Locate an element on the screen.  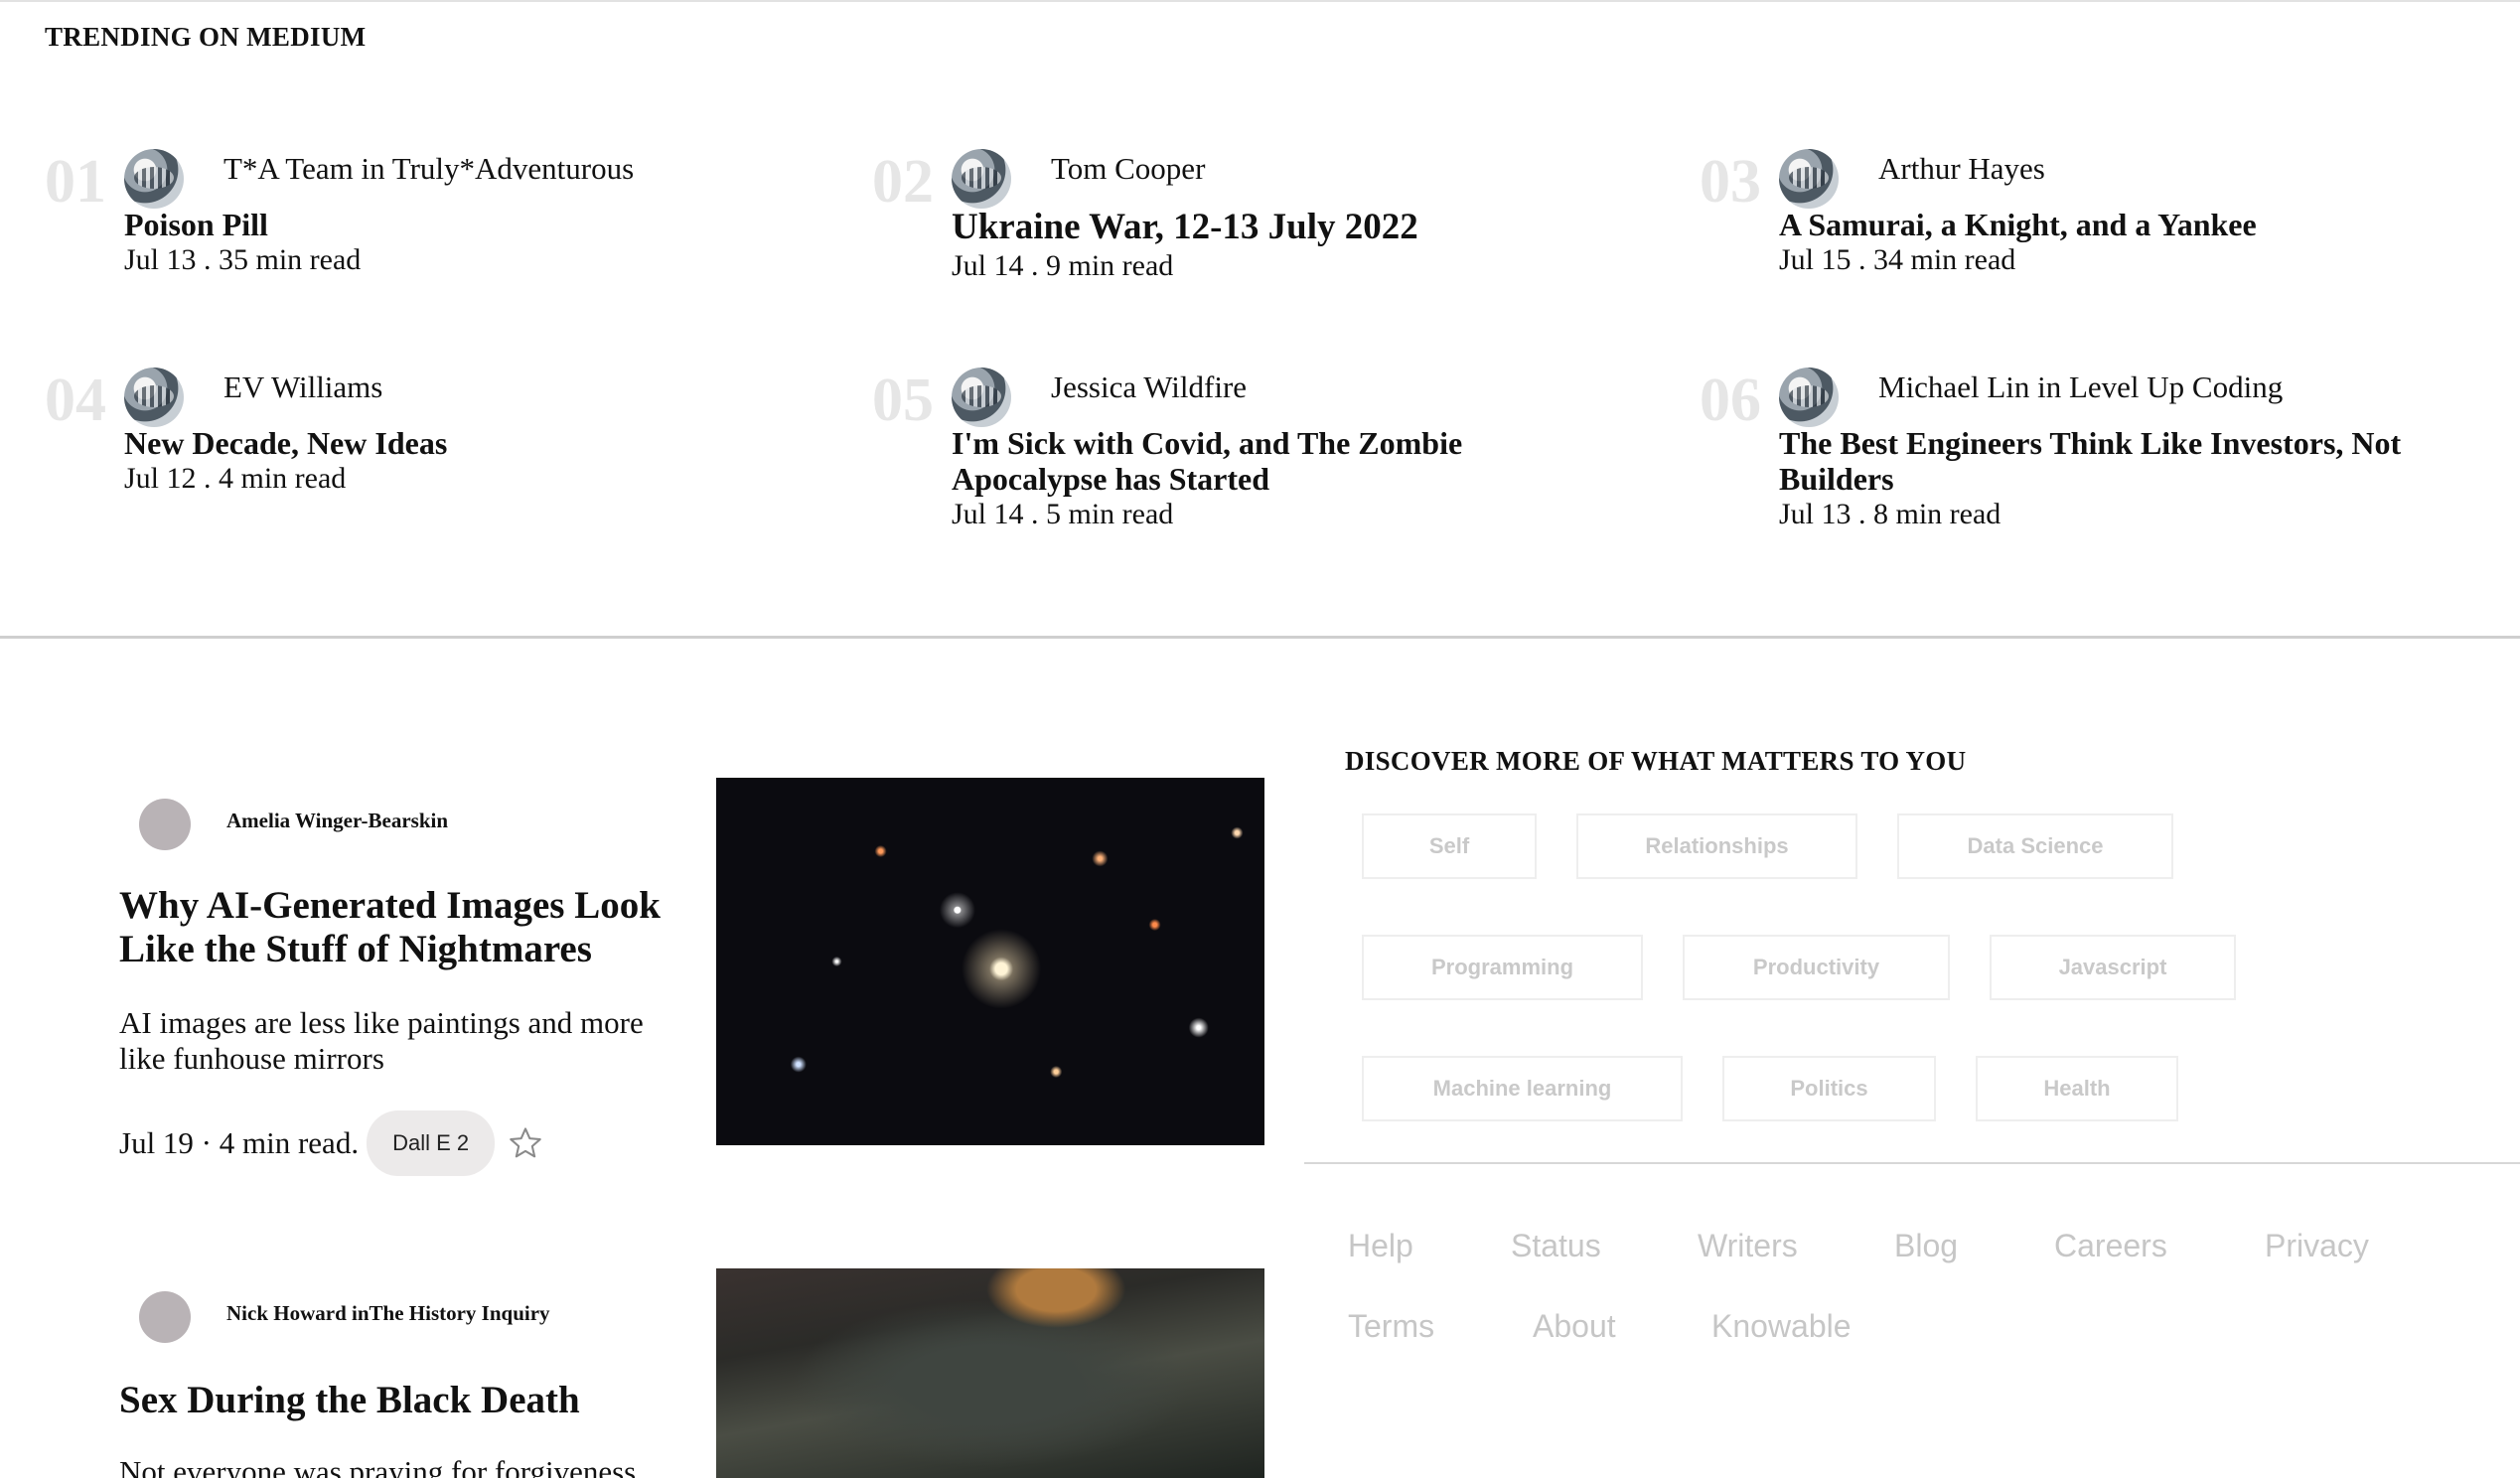
trending-meta: Jul 13 . 35 min read is located at coordinates (243, 259).